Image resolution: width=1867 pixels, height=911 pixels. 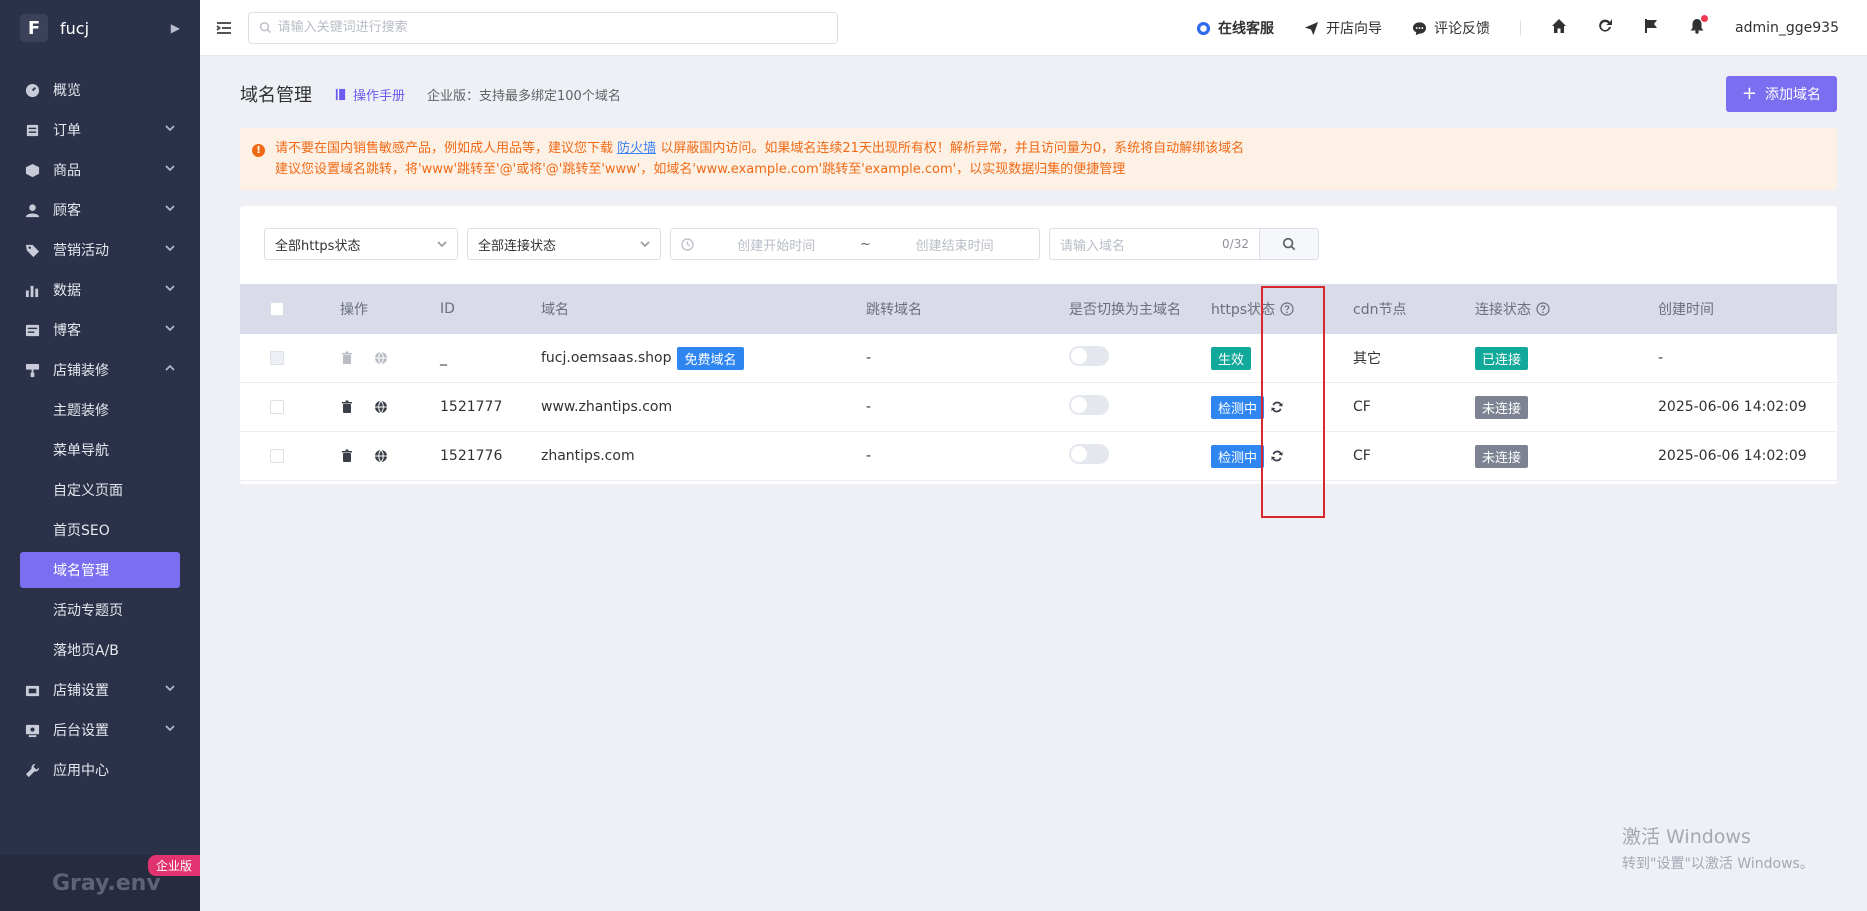 I want to click on sidebar-subitem-theme: 主题装修, so click(x=100, y=410).